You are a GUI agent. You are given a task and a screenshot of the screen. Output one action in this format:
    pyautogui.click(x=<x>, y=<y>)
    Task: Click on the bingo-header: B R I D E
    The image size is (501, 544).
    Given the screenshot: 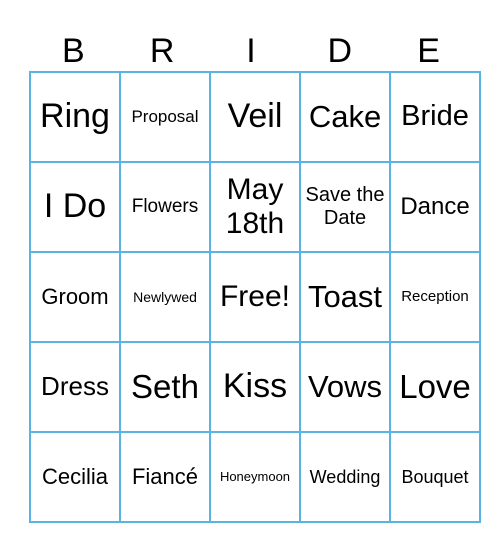 What is the action you would take?
    pyautogui.click(x=251, y=51)
    